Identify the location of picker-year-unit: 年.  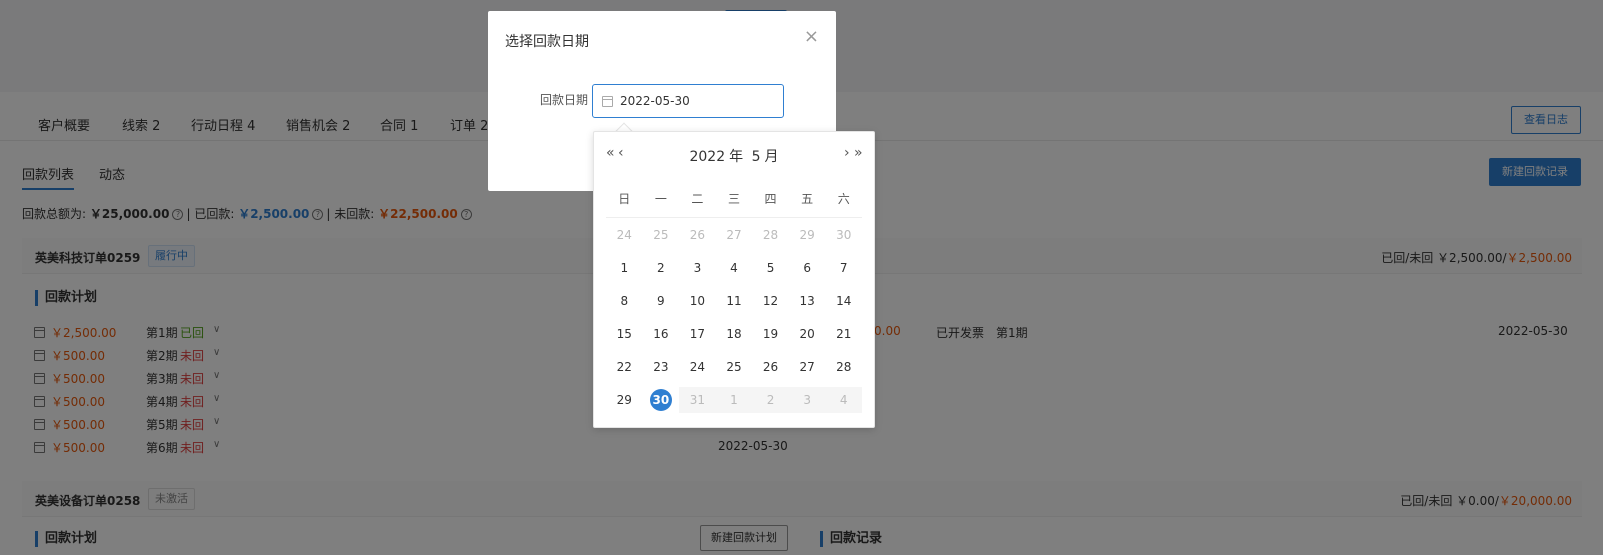
(736, 157).